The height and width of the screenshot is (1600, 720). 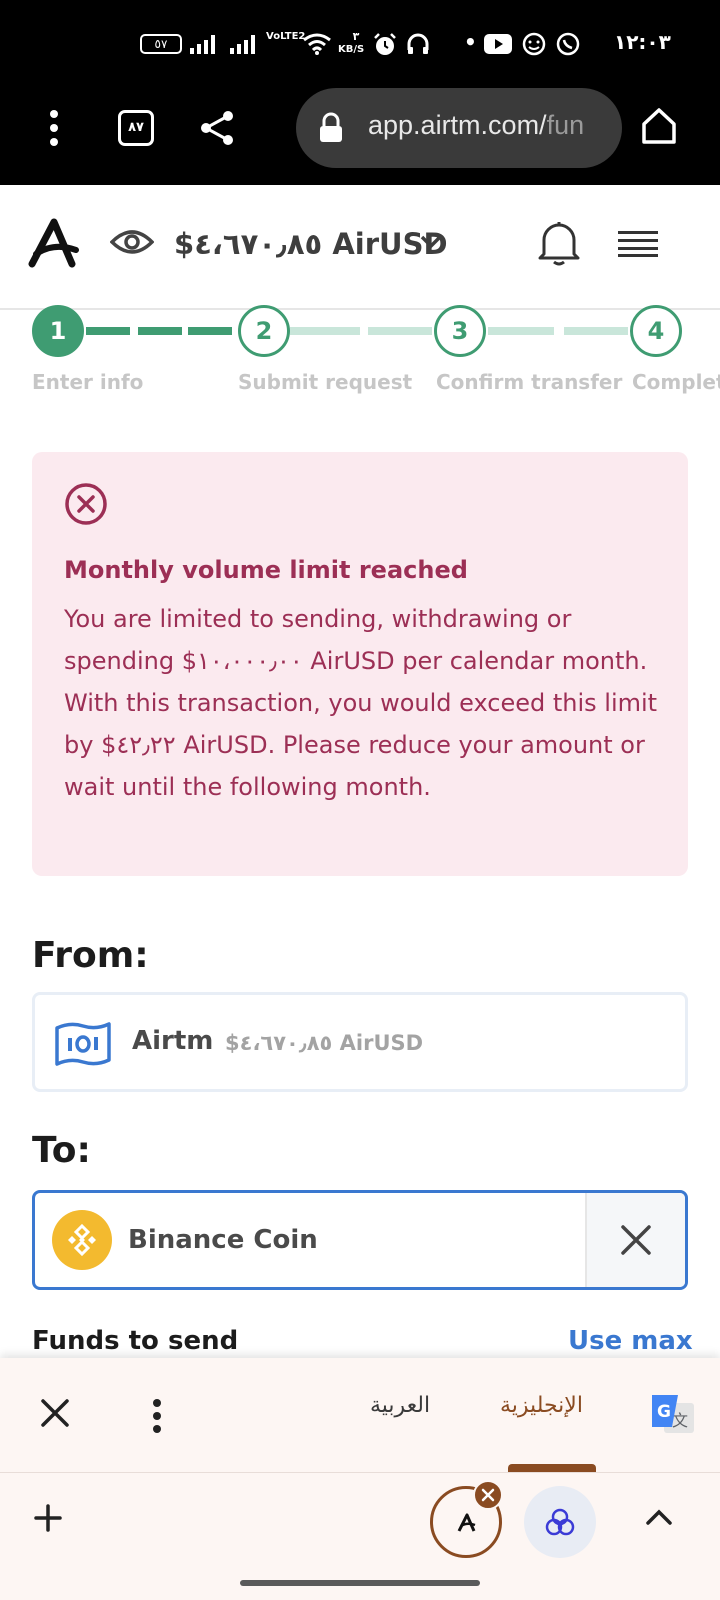 I want to click on airtm-logo, so click(x=54, y=243).